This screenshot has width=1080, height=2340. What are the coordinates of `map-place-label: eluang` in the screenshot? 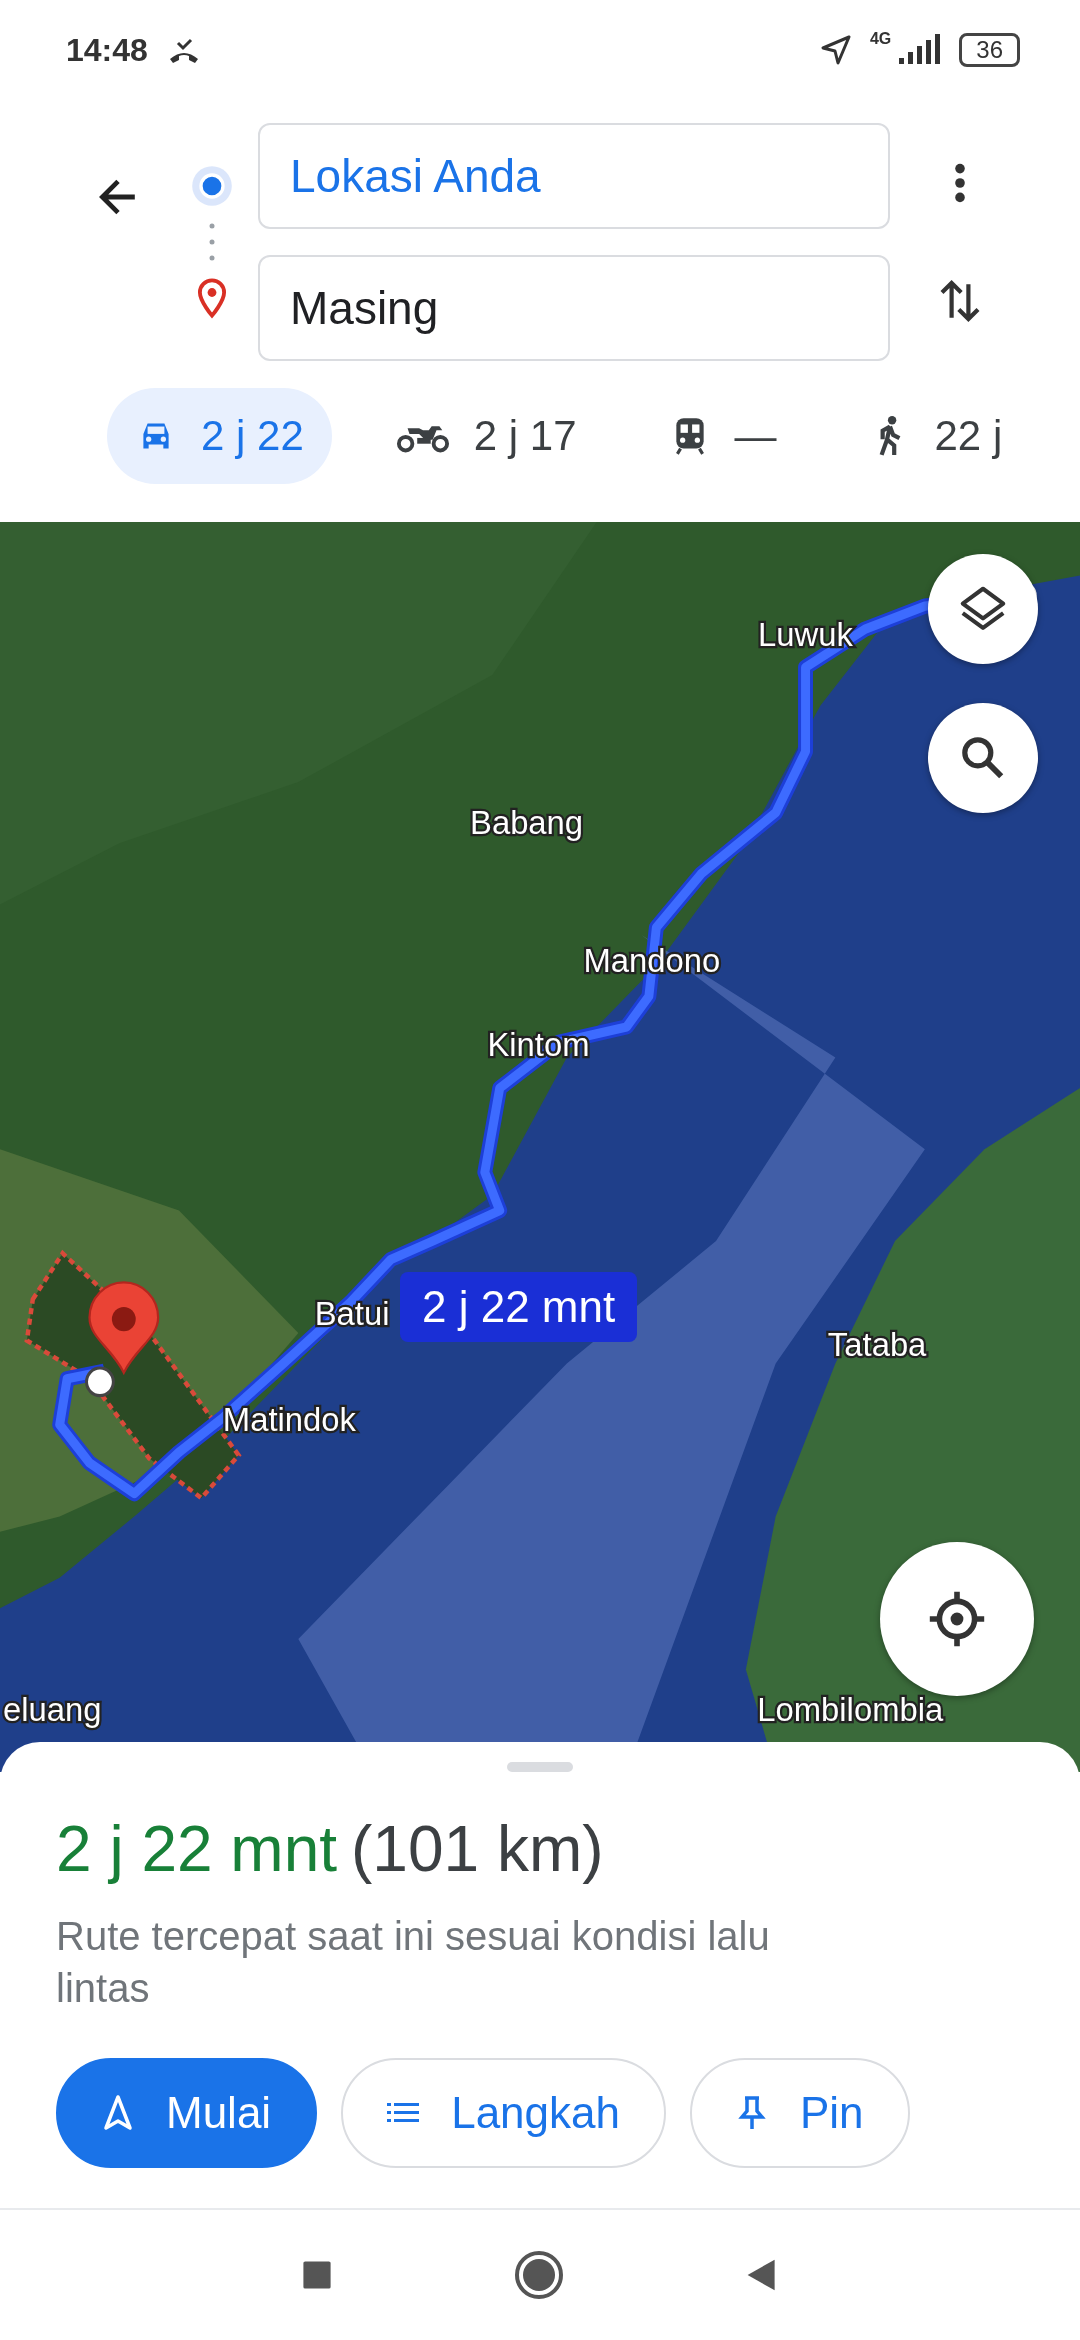 It's located at (52, 1709).